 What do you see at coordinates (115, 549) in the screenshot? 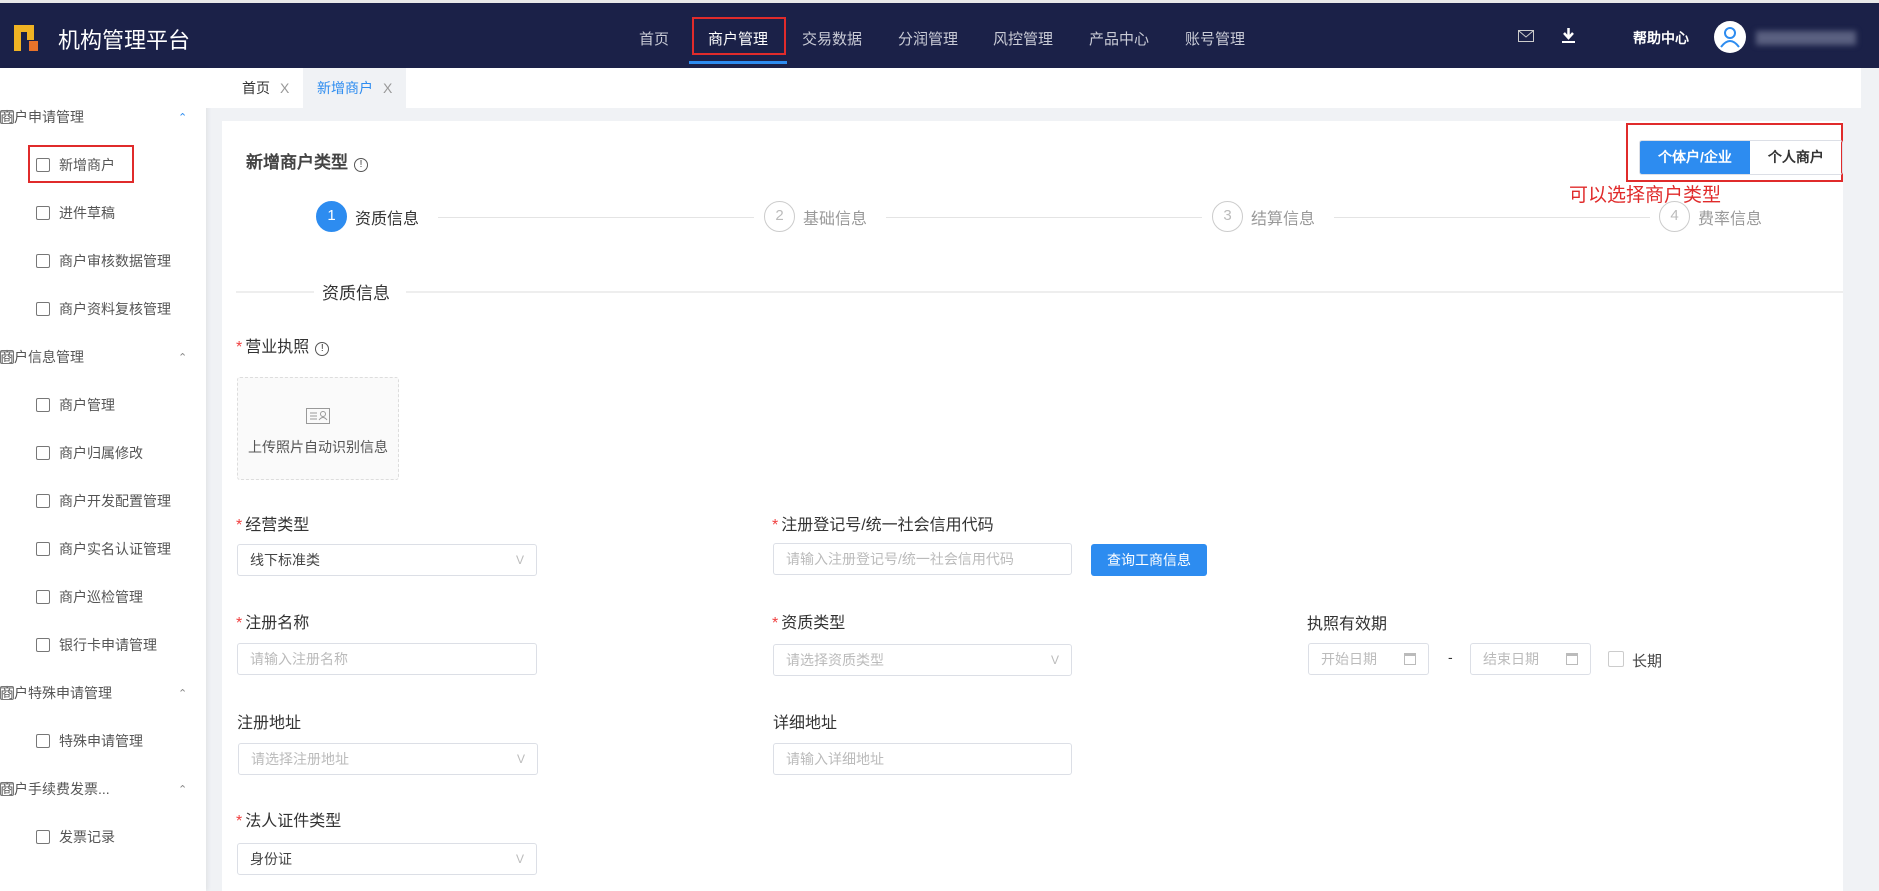
I see `sidebar-item-label: 商户实名认证管理` at bounding box center [115, 549].